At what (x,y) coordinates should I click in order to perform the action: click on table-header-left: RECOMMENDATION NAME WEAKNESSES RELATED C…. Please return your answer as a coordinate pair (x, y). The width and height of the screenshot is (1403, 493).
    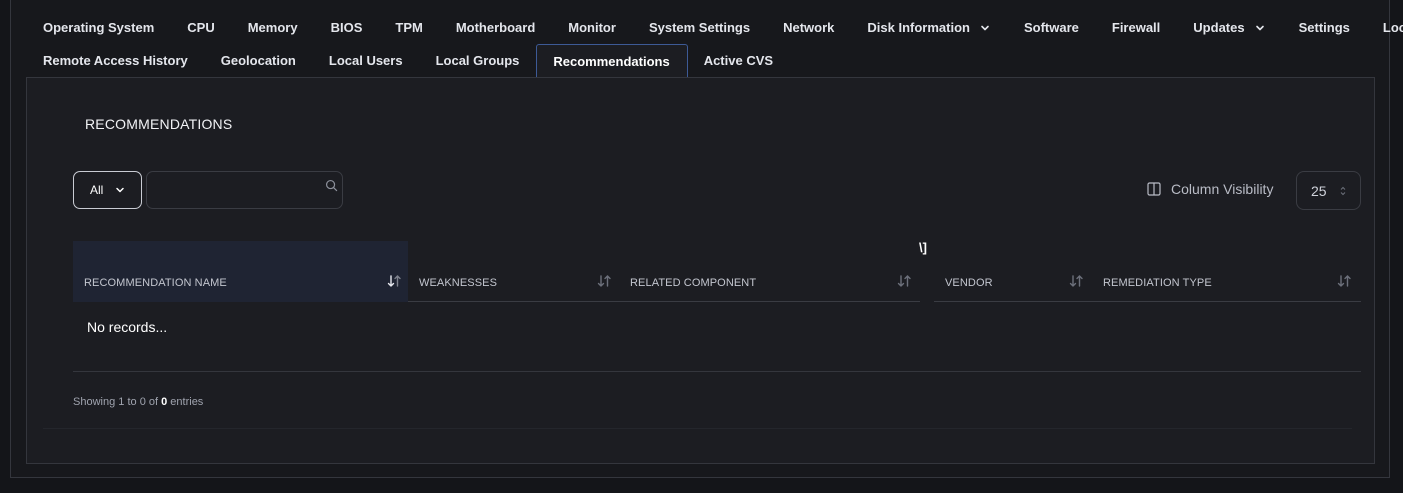
    Looking at the image, I should click on (496, 271).